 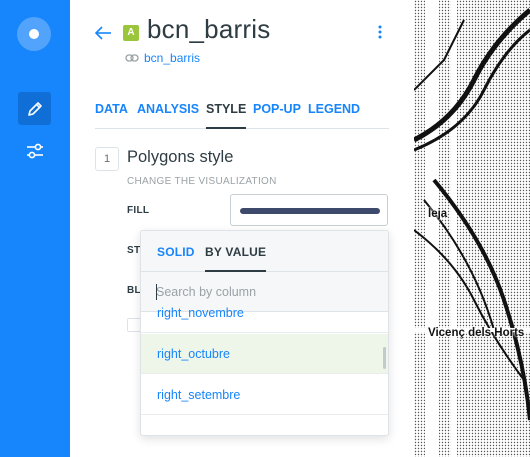 I want to click on tab-analysis: ANALYSIS, so click(x=168, y=109).